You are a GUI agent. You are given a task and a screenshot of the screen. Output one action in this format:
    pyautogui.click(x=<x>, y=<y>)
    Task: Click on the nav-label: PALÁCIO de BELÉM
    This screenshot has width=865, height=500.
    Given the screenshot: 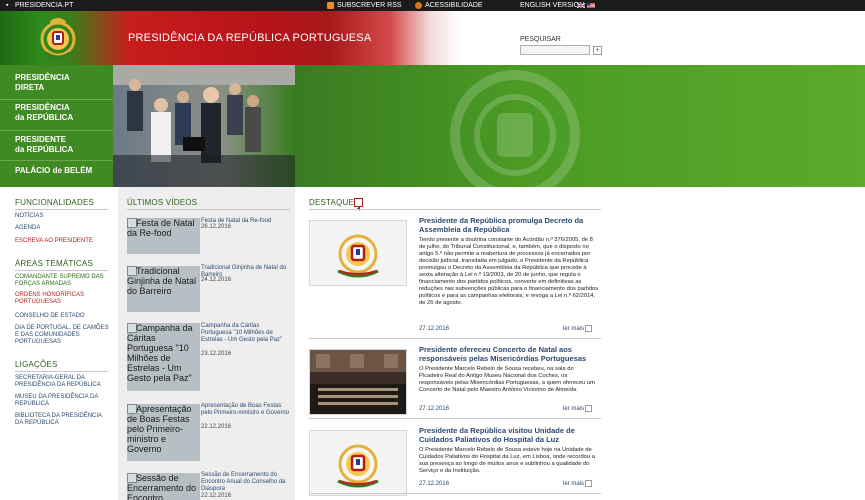 What is the action you would take?
    pyautogui.click(x=54, y=170)
    